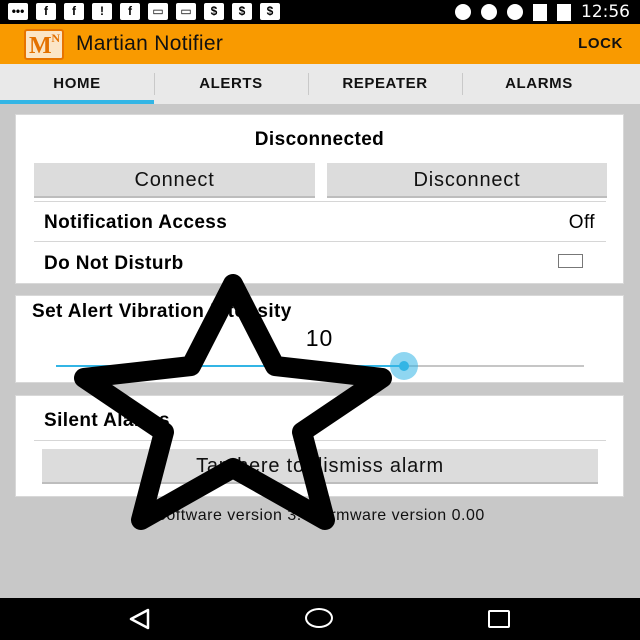 Image resolution: width=640 pixels, height=640 pixels. Describe the element at coordinates (114, 263) in the screenshot. I see `do-not-disturb-label: Do Not Disturb` at that location.